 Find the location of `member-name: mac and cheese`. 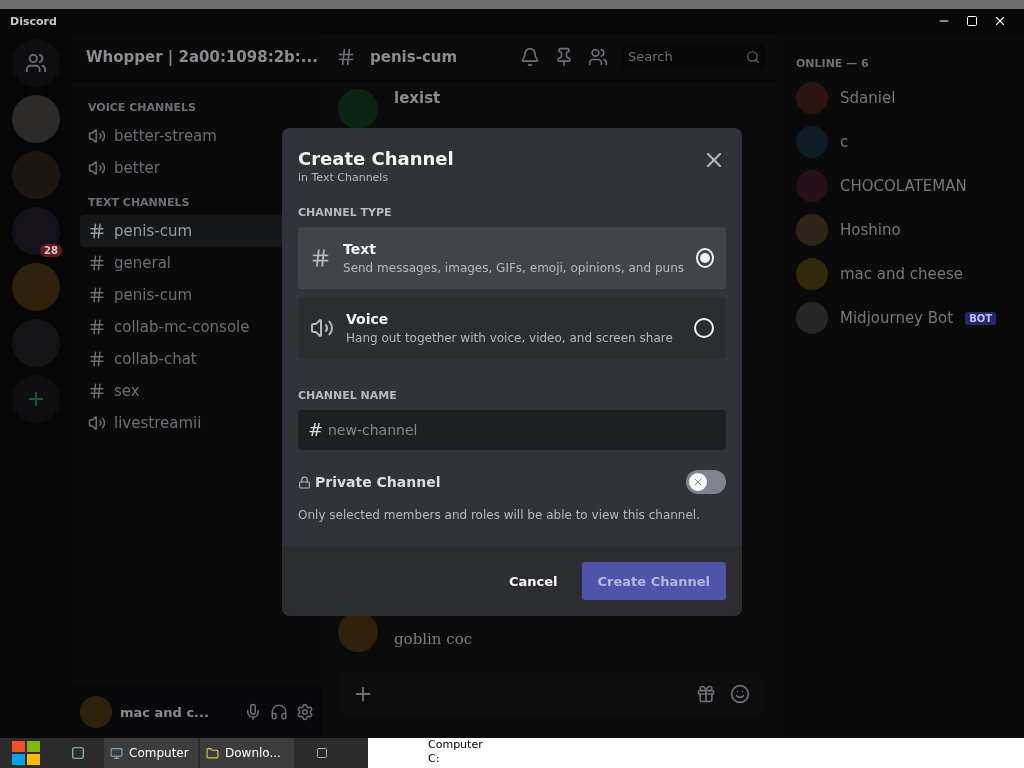

member-name: mac and cheese is located at coordinates (902, 274).